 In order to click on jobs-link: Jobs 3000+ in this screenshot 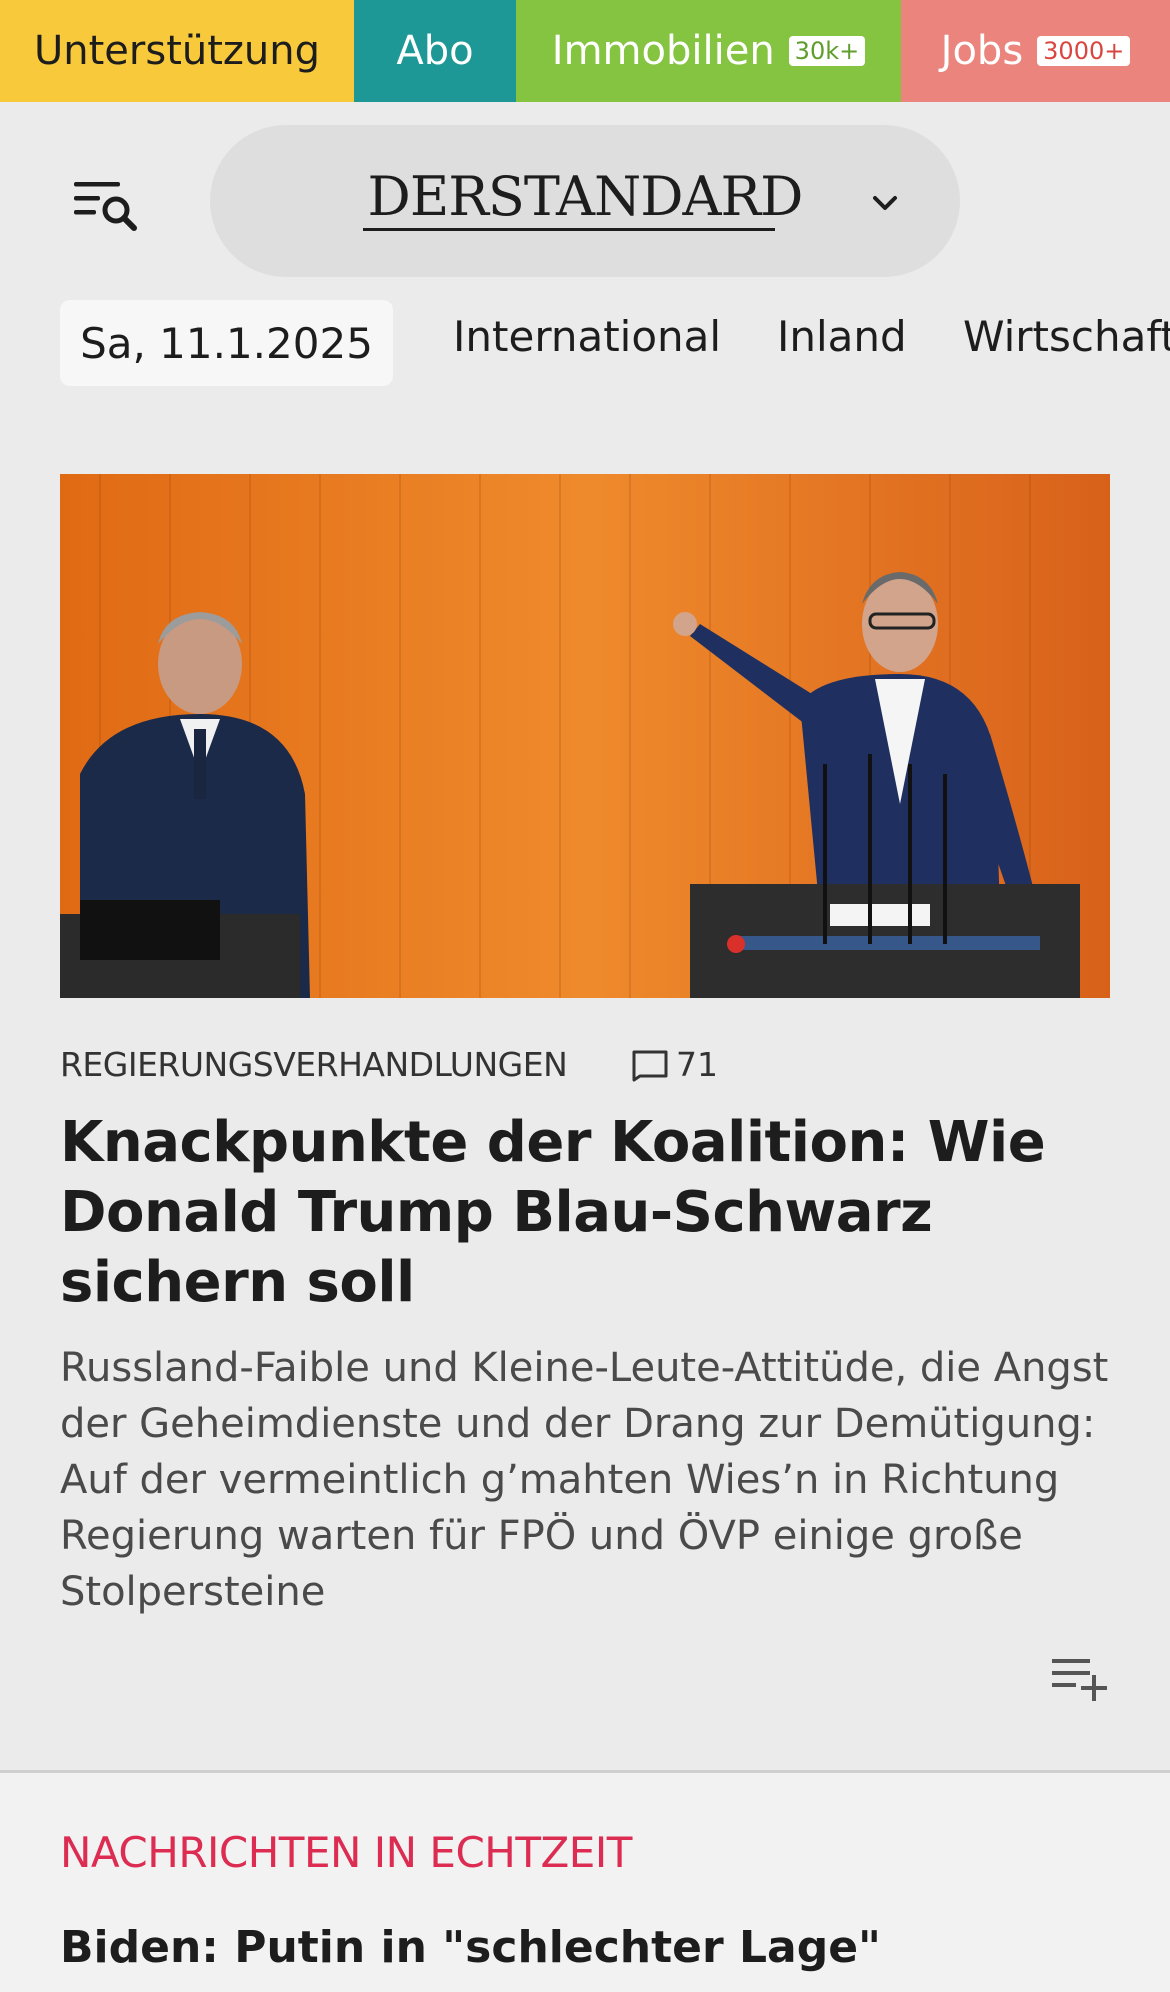, I will do `click(1035, 51)`.